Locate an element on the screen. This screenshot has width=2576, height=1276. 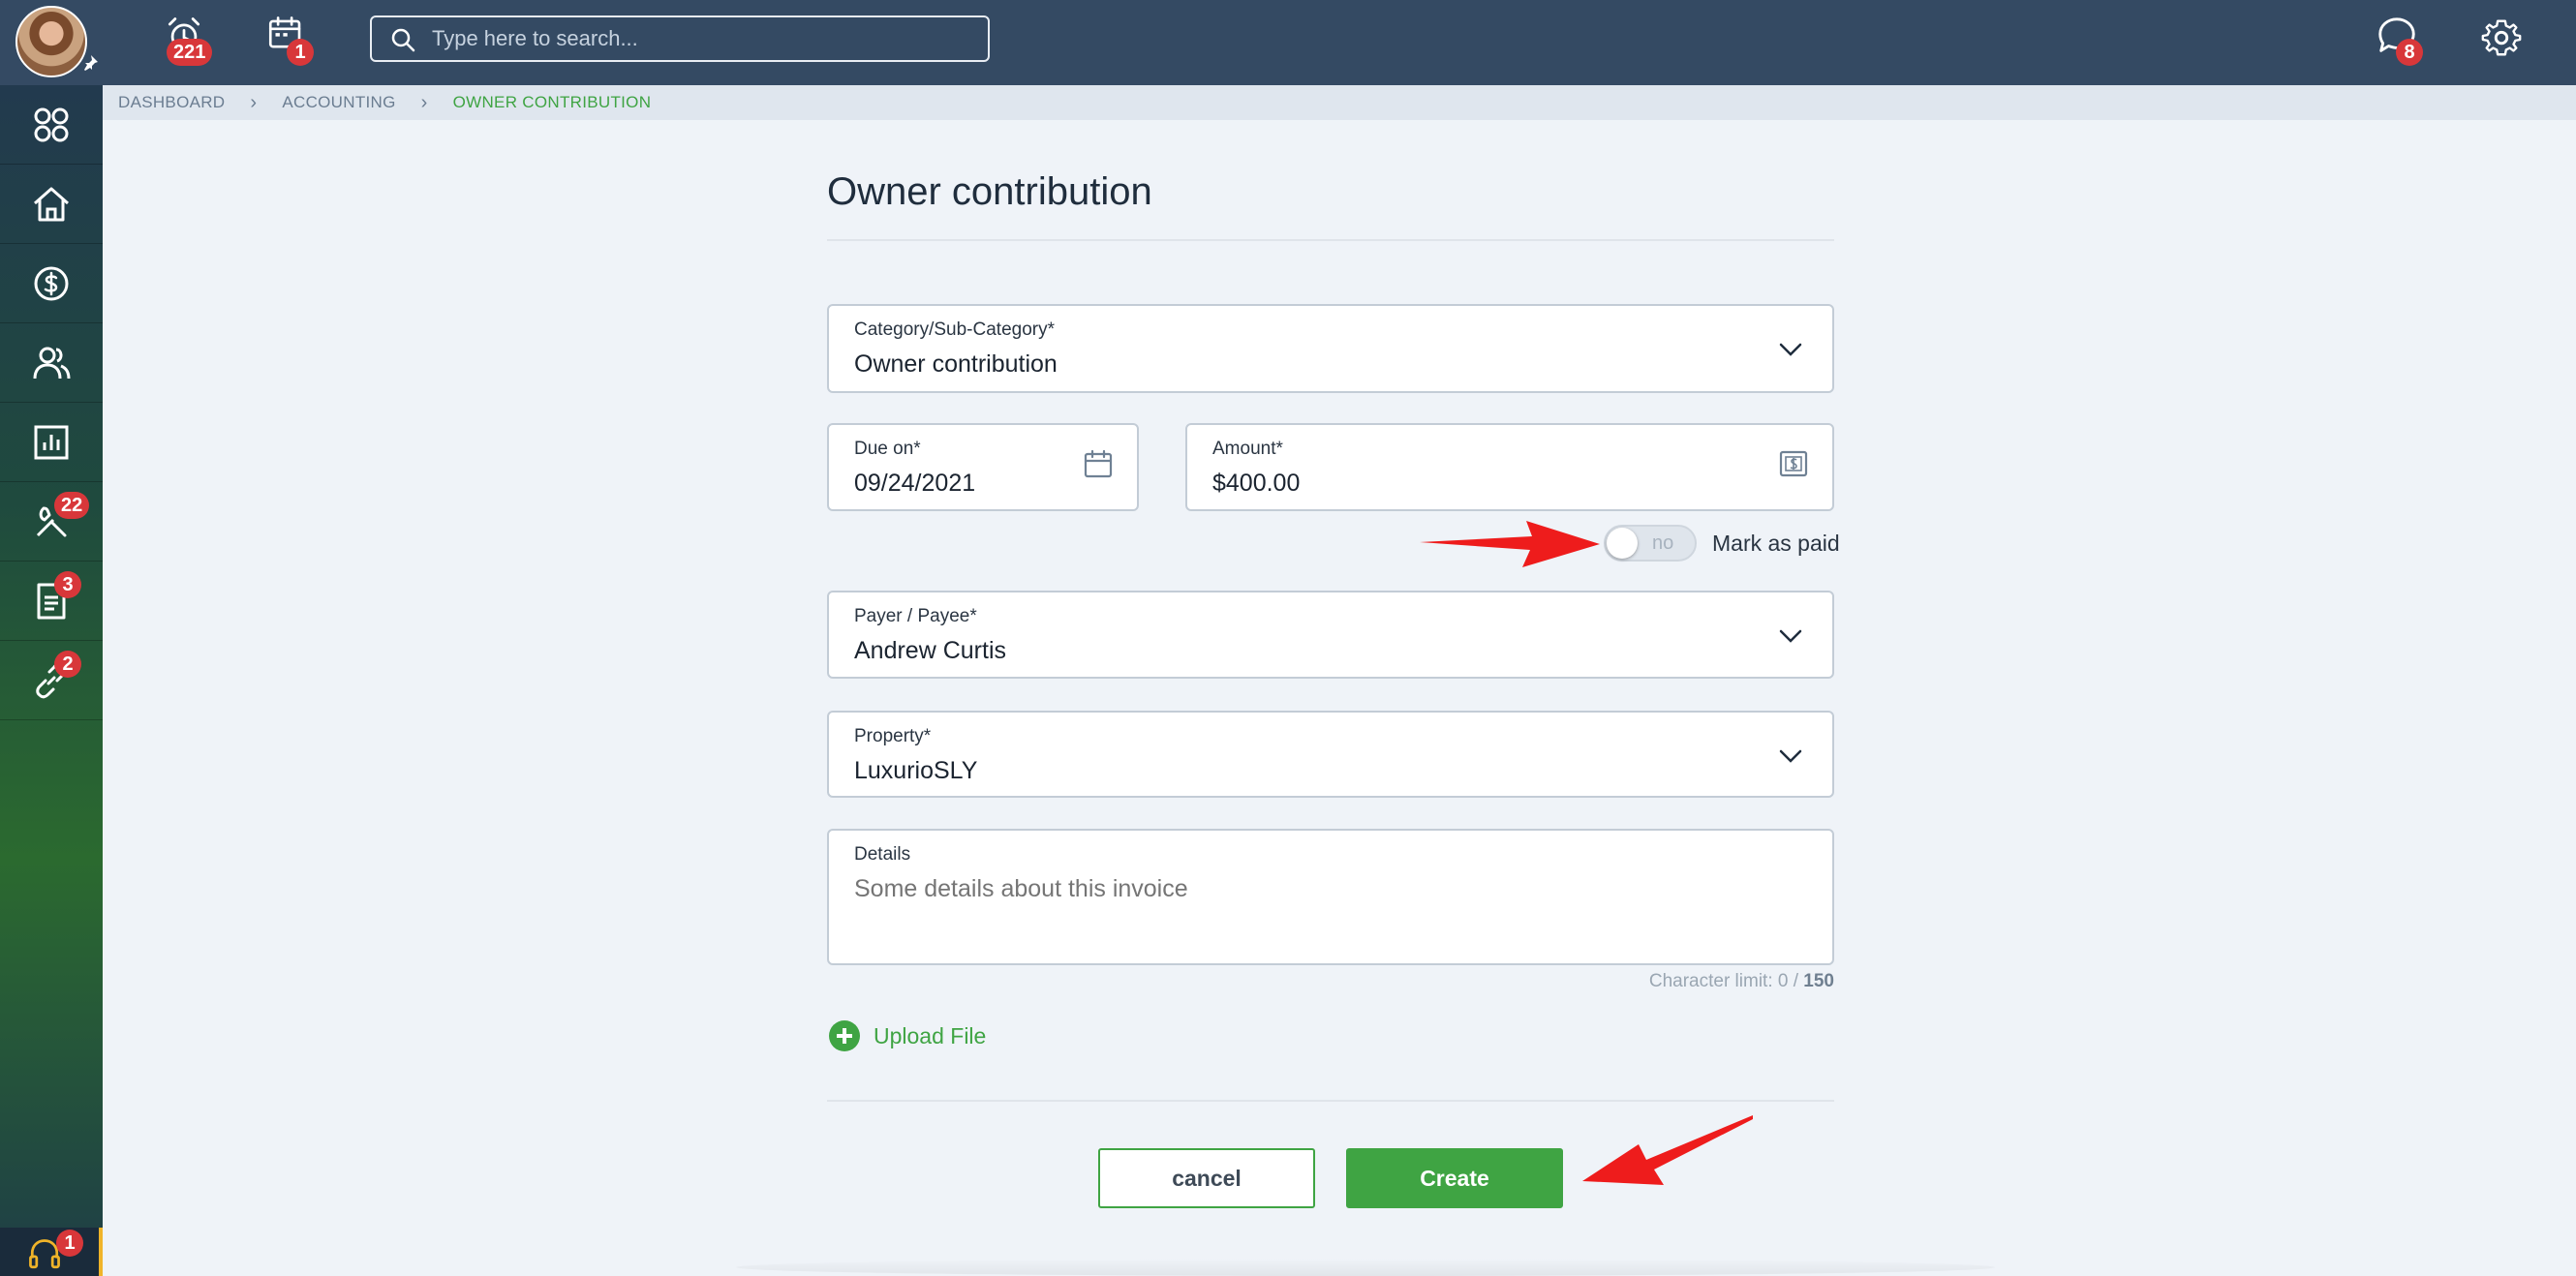
search-box is located at coordinates (680, 38).